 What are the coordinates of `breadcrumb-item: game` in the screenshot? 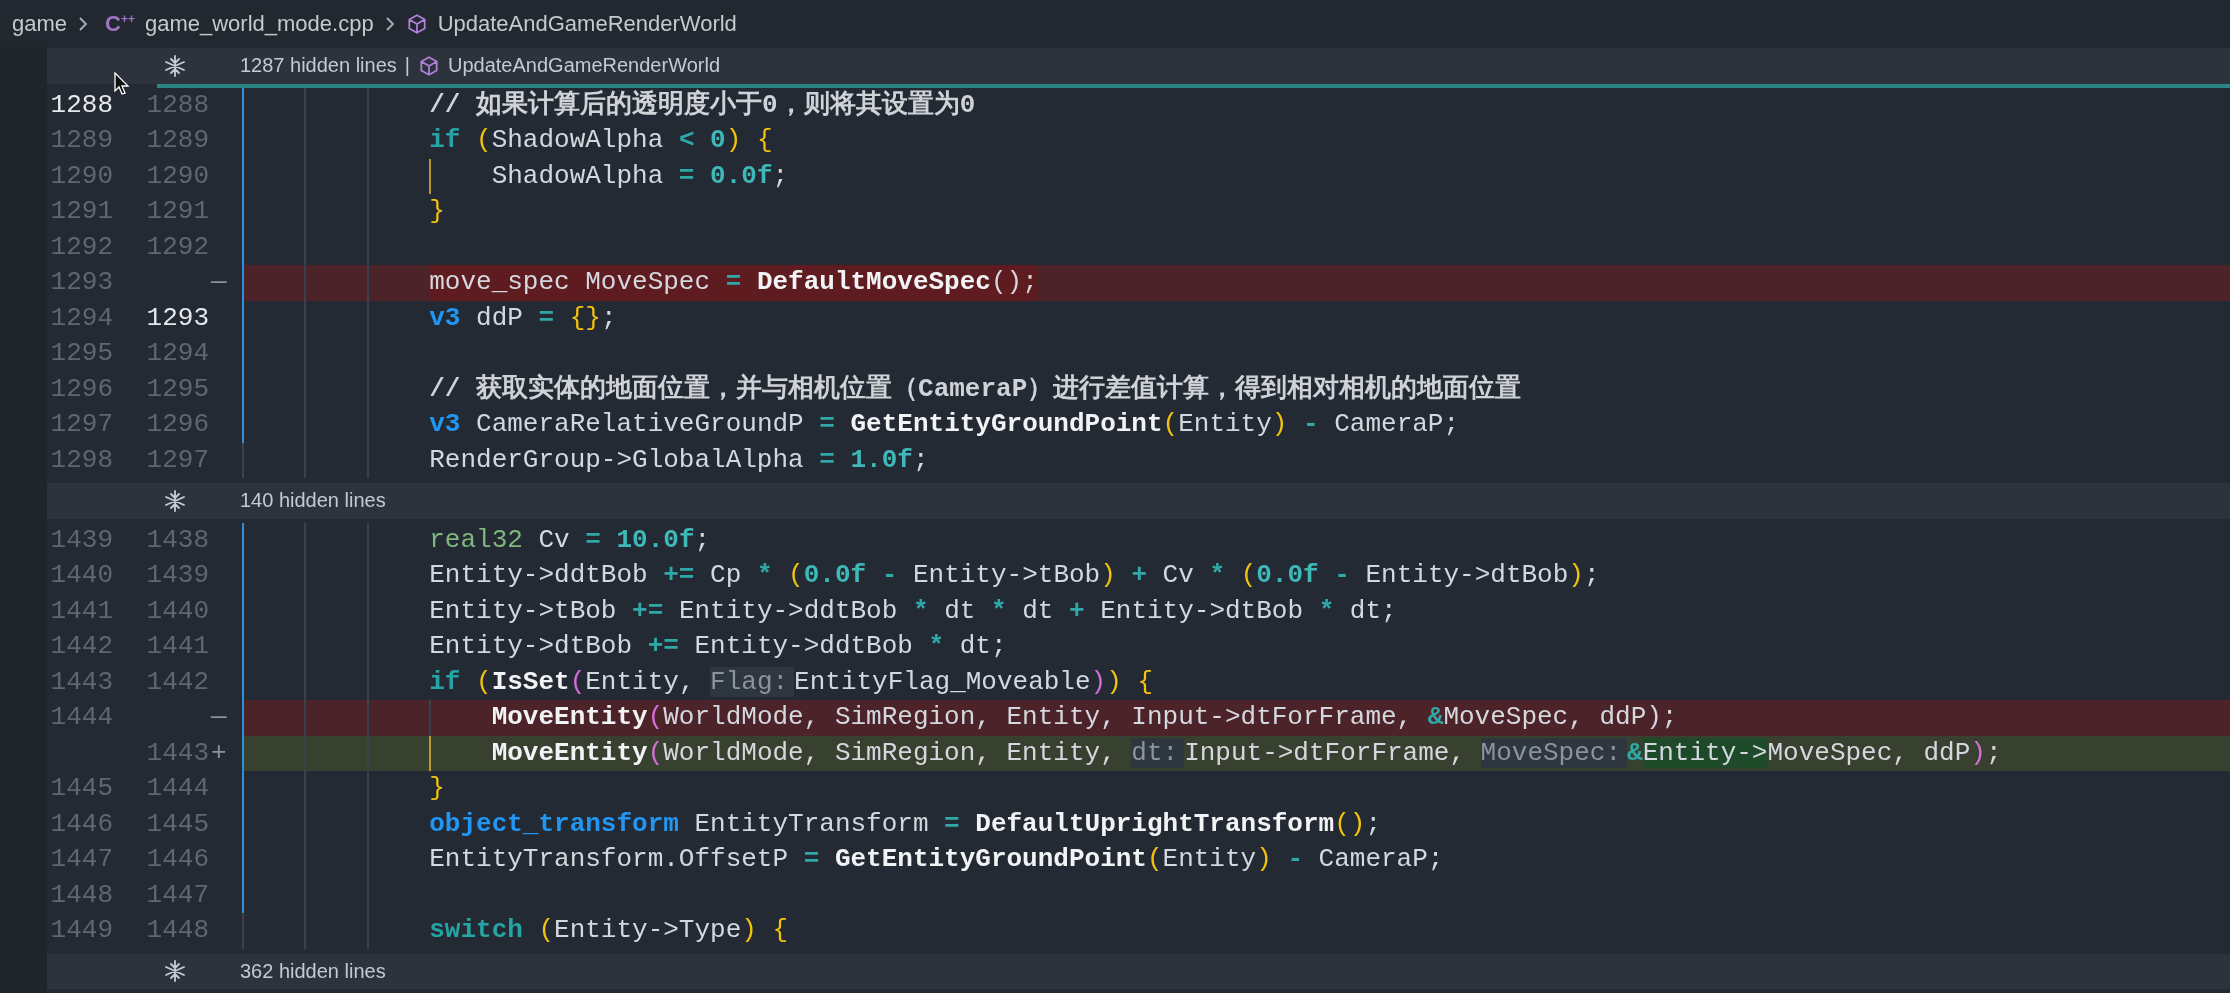 It's located at (40, 23).